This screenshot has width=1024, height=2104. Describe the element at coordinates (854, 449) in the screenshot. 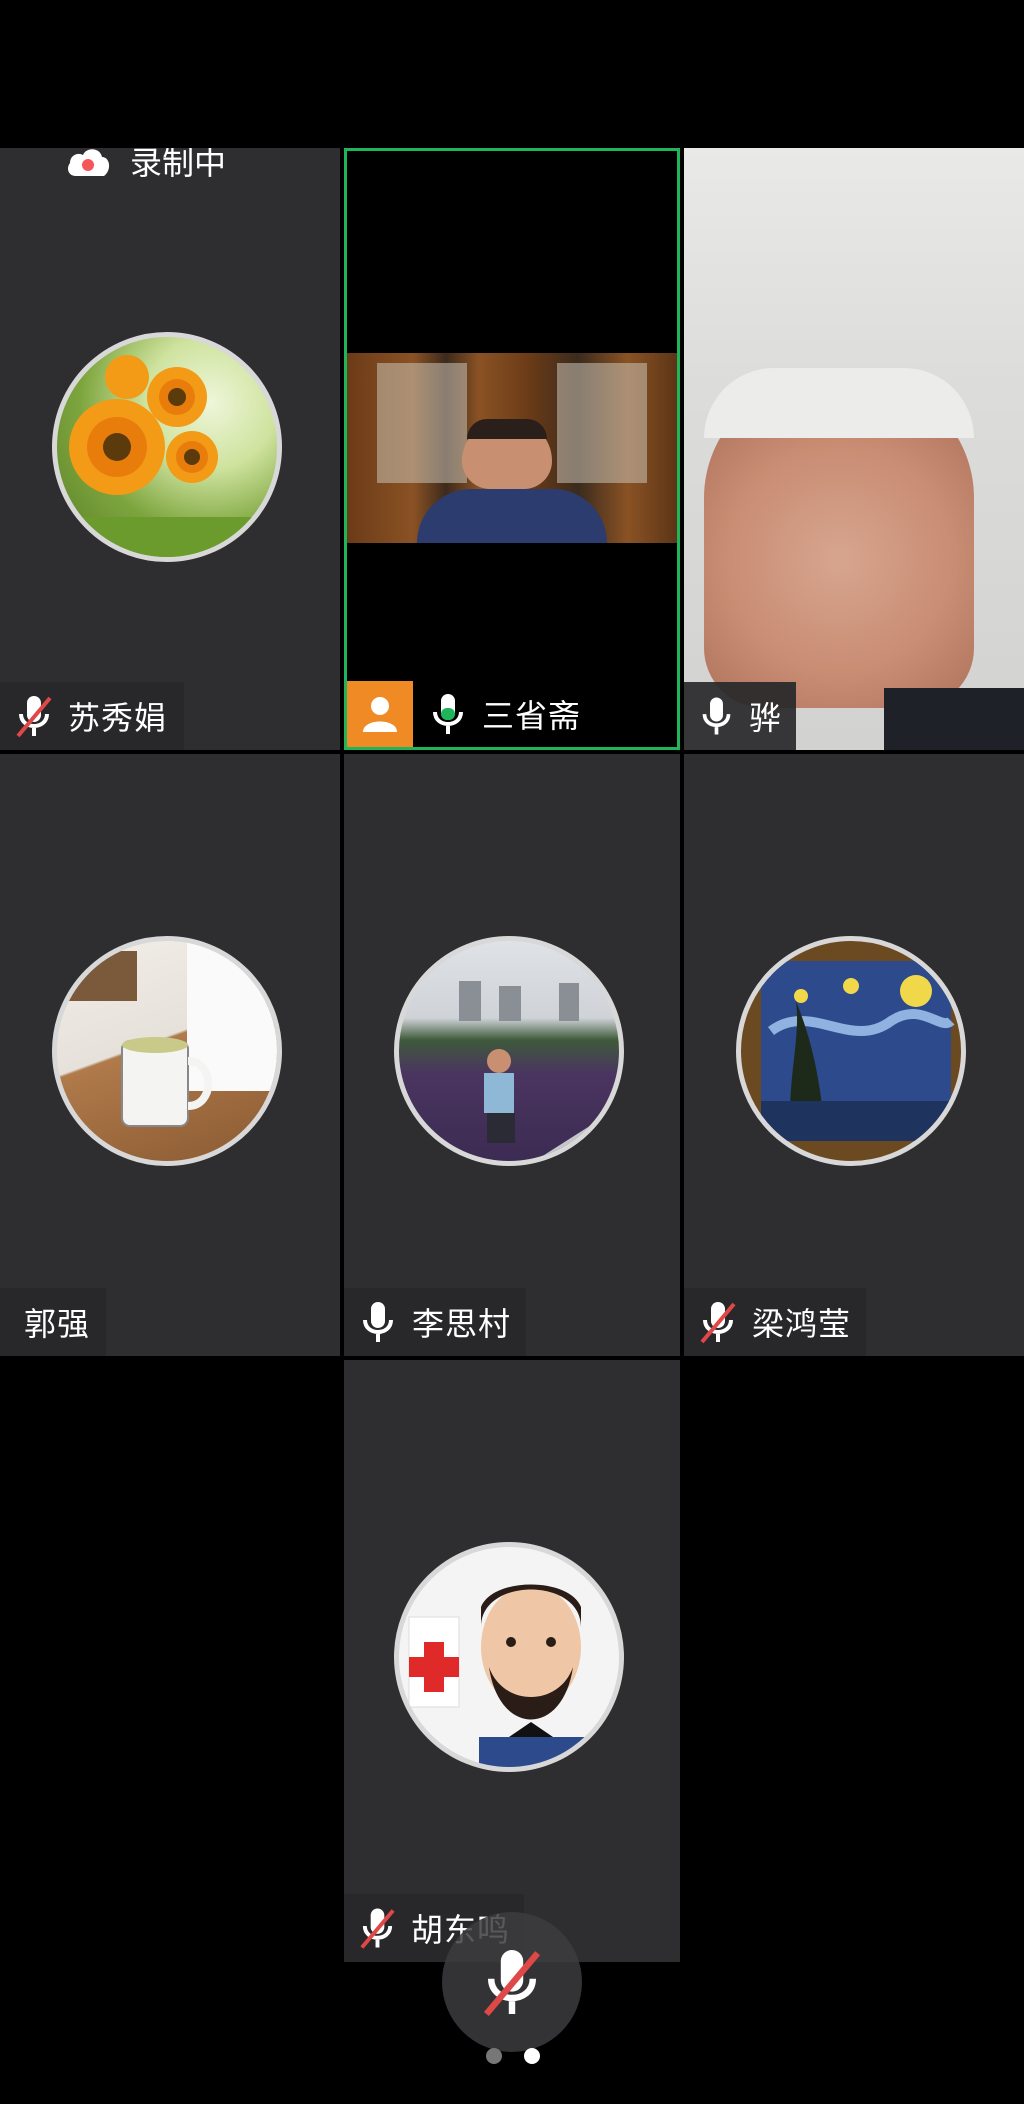

I see `participant-tile-3: 骅` at that location.